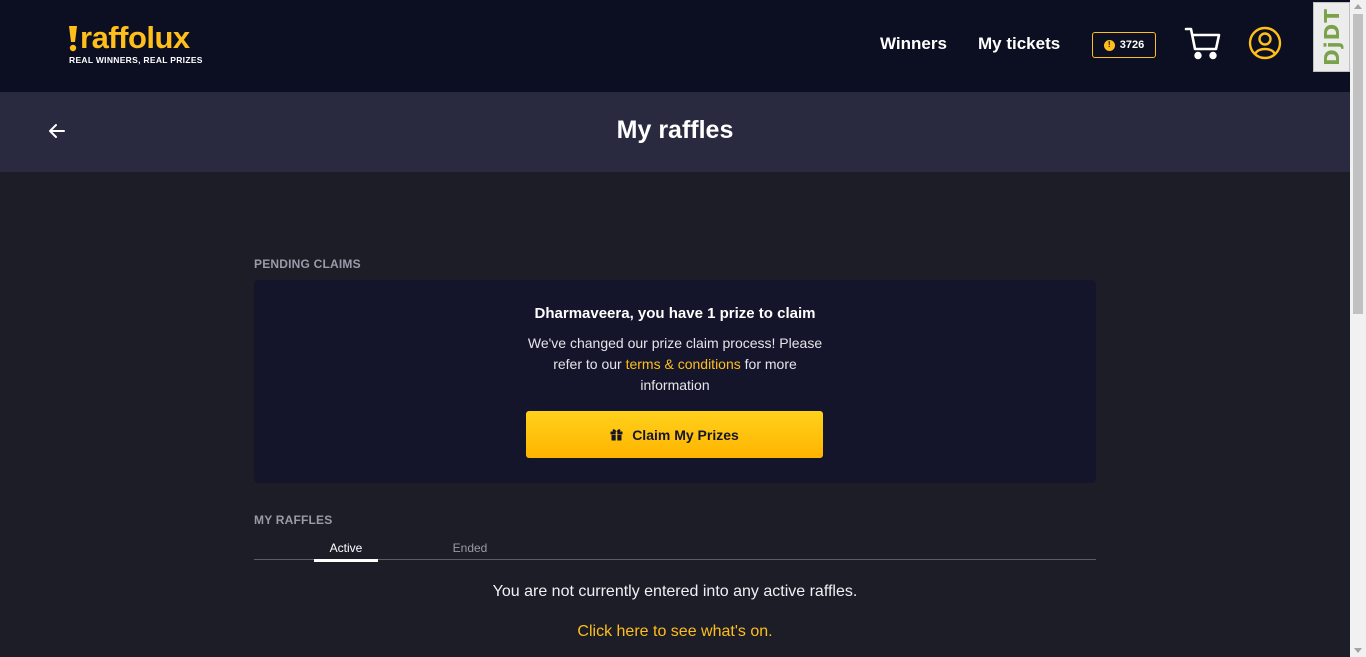 The height and width of the screenshot is (657, 1366). I want to click on django-debug-toolbar-handle: DjDT, so click(1331, 37).